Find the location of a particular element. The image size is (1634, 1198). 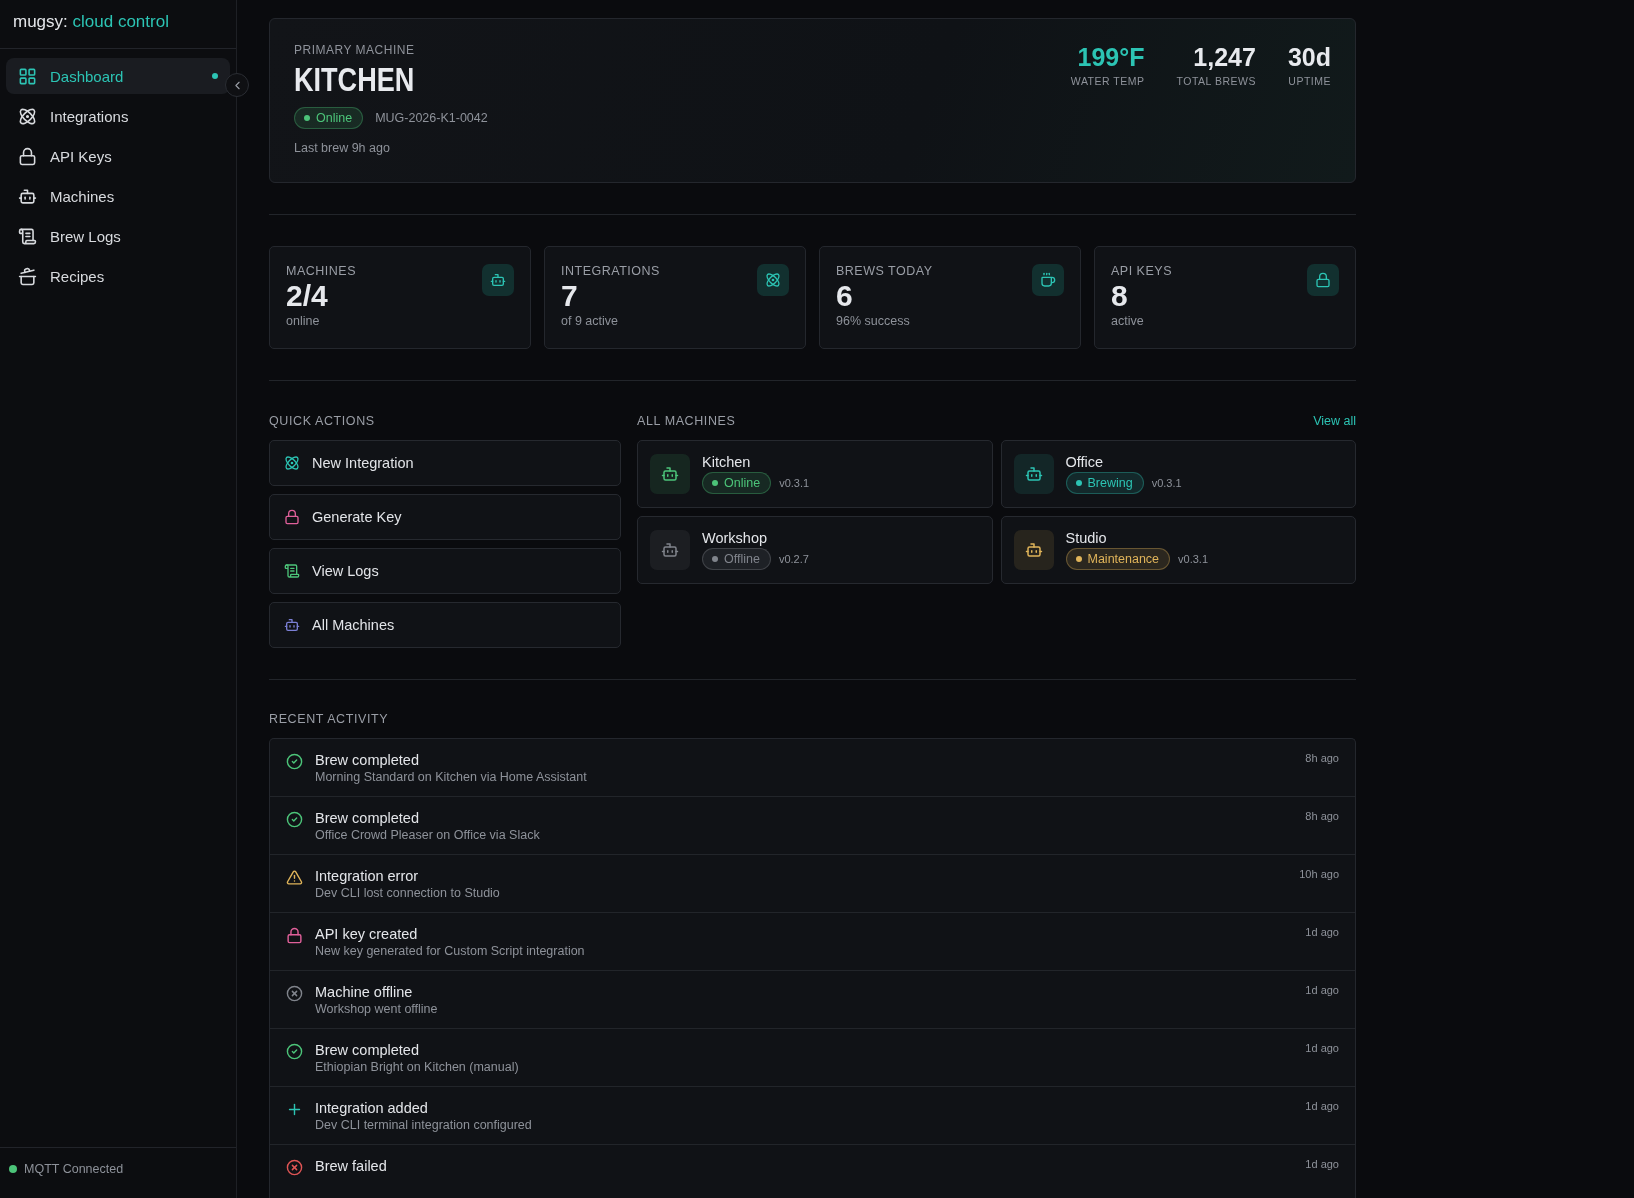

stat-caption: of 9 active is located at coordinates (590, 321).